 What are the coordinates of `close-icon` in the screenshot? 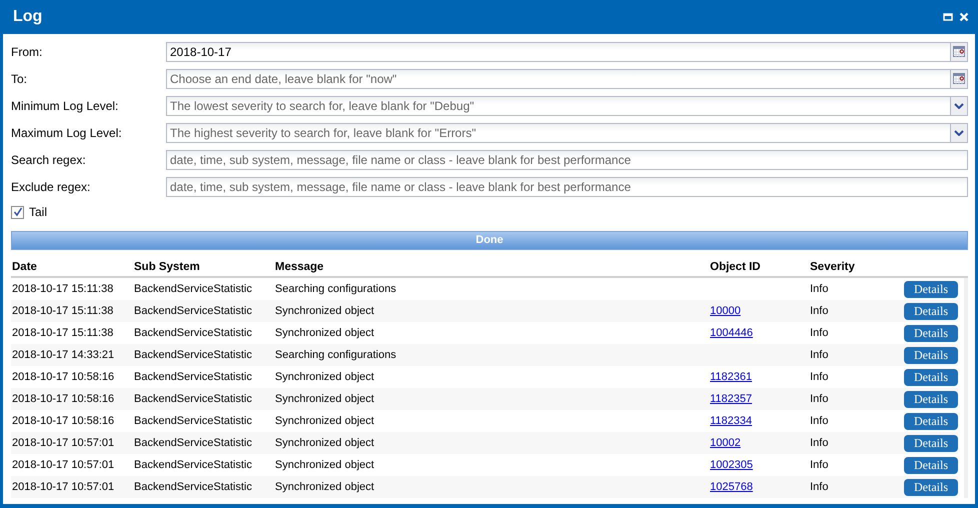 It's located at (964, 17).